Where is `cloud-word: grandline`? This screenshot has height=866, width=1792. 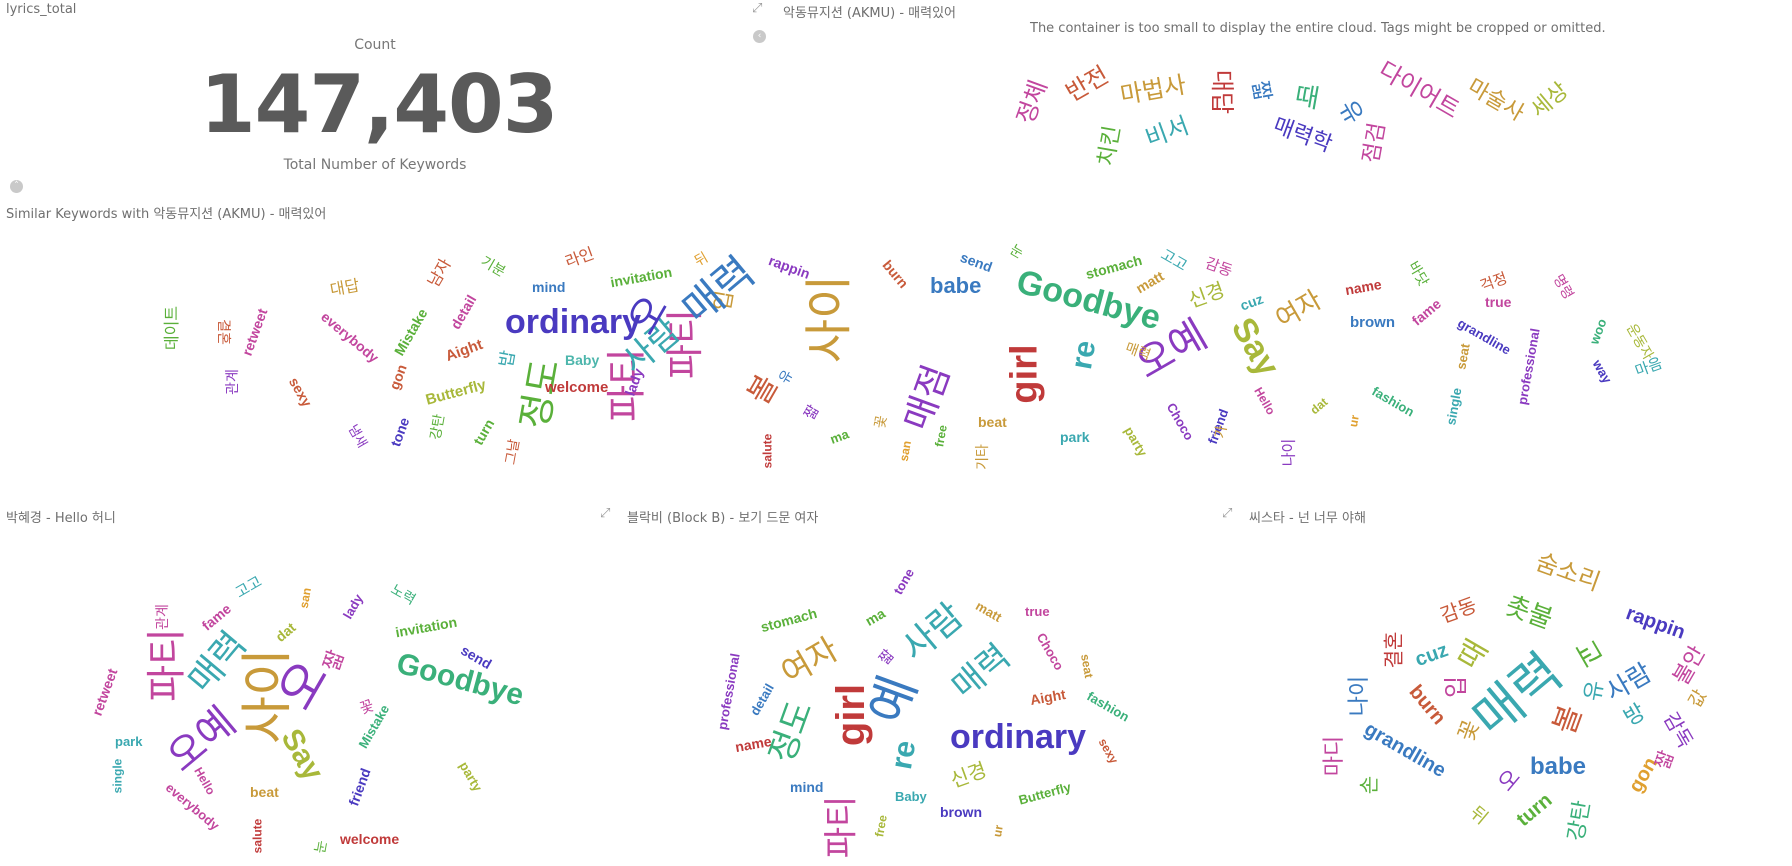
cloud-word: grandline is located at coordinates (1405, 750).